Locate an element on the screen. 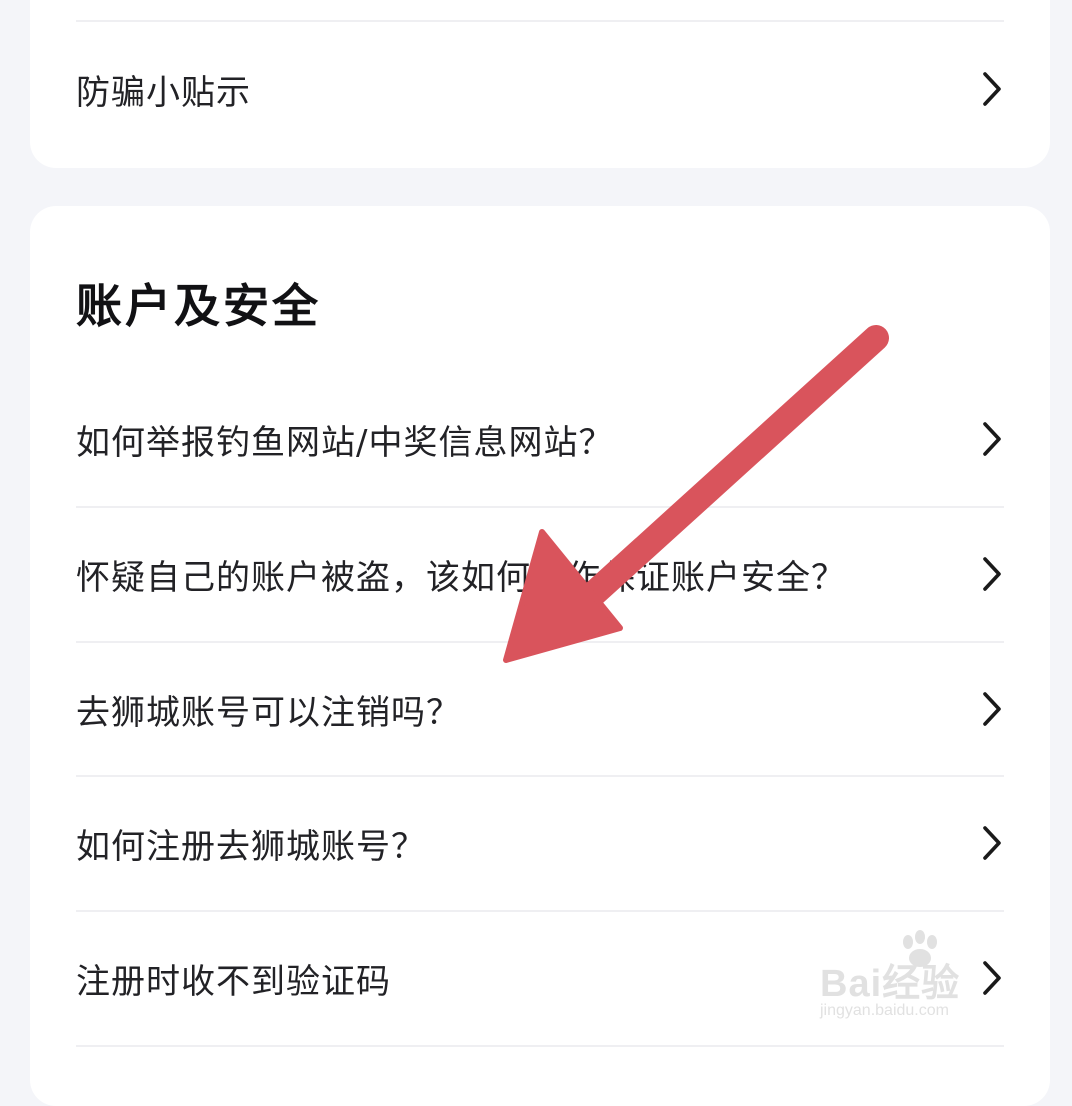 This screenshot has height=1106, width=1072. section-title: 账户及安全 is located at coordinates (198, 306).